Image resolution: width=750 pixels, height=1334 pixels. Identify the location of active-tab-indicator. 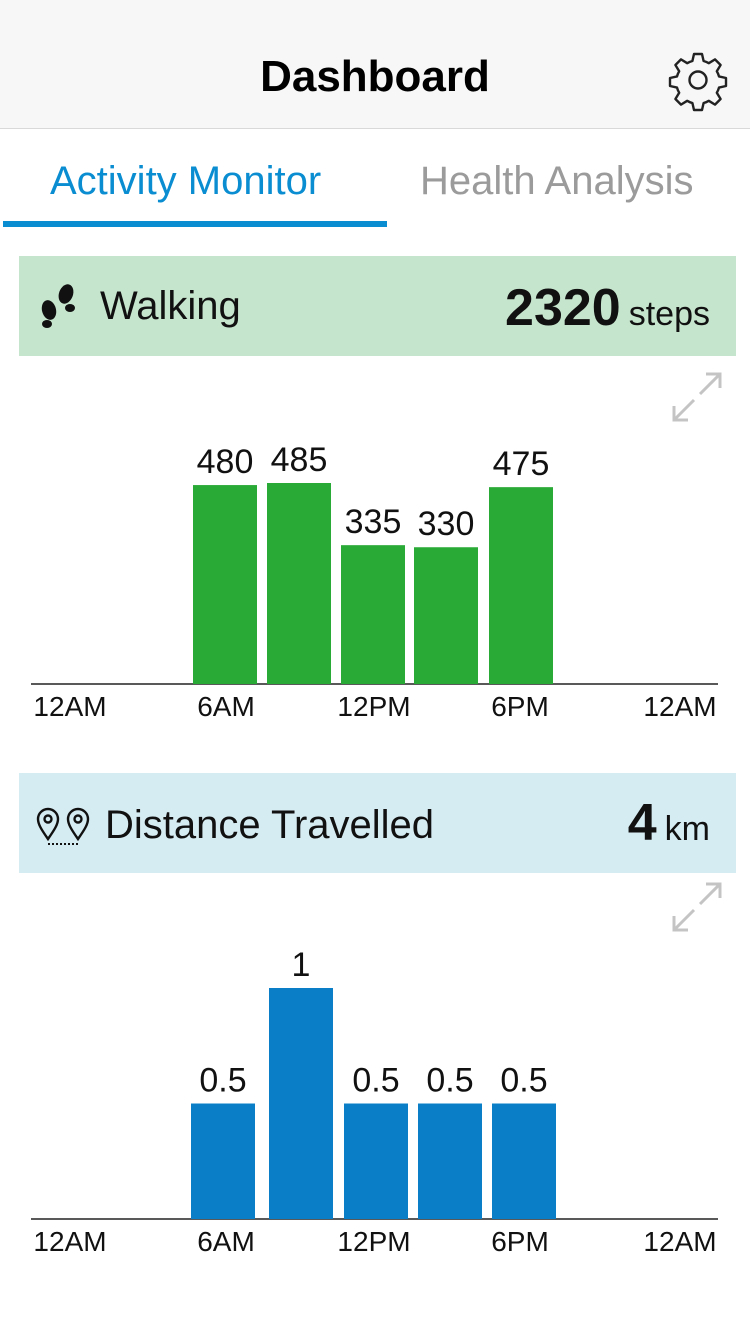
(195, 224).